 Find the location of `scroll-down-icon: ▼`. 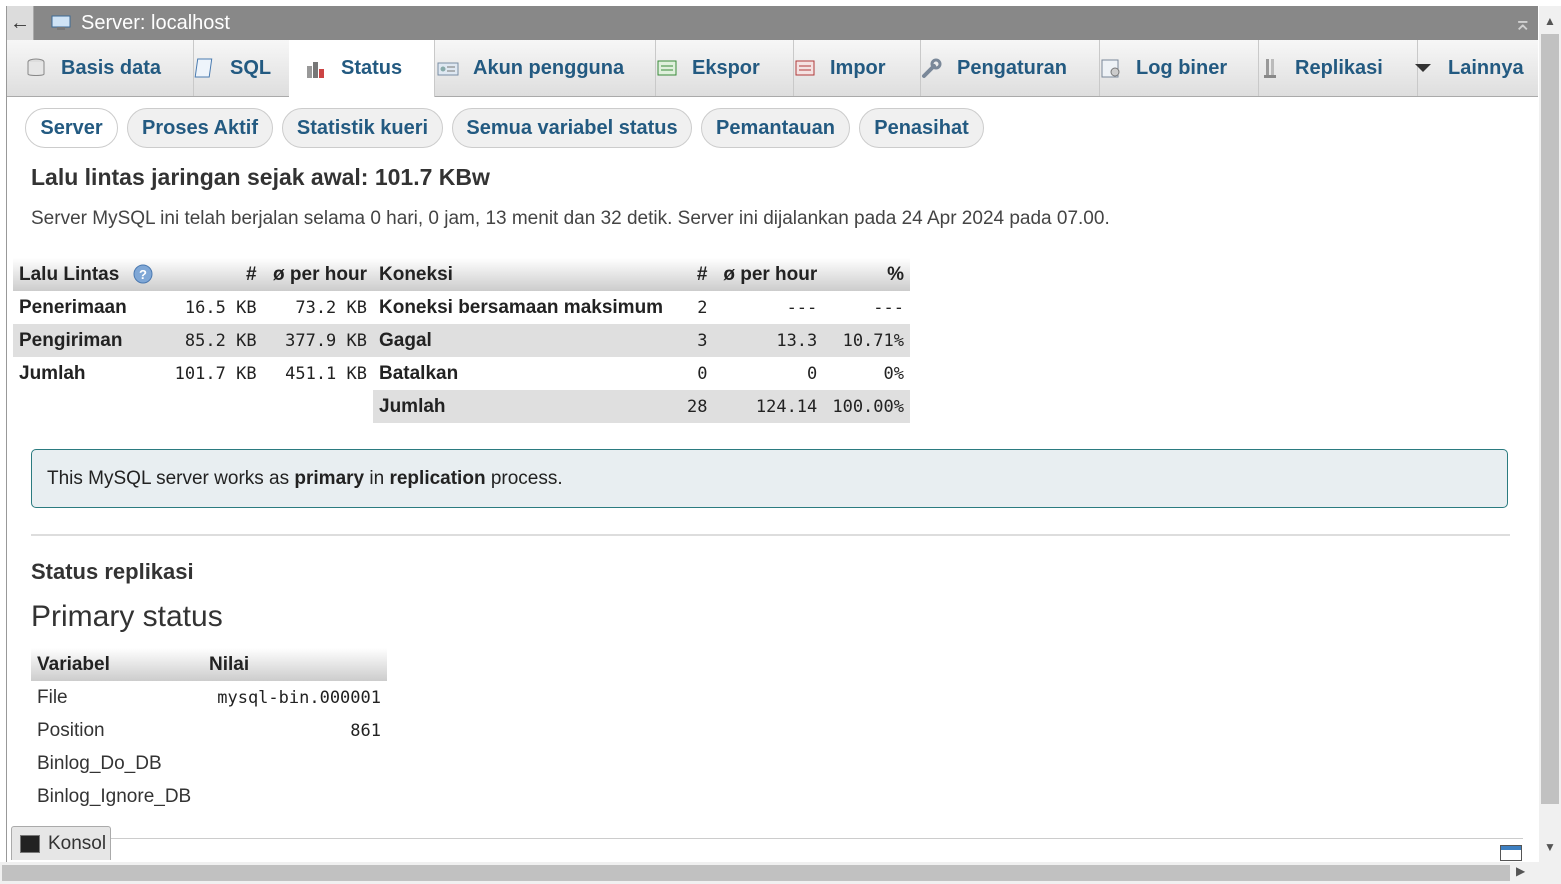

scroll-down-icon: ▼ is located at coordinates (1550, 847).